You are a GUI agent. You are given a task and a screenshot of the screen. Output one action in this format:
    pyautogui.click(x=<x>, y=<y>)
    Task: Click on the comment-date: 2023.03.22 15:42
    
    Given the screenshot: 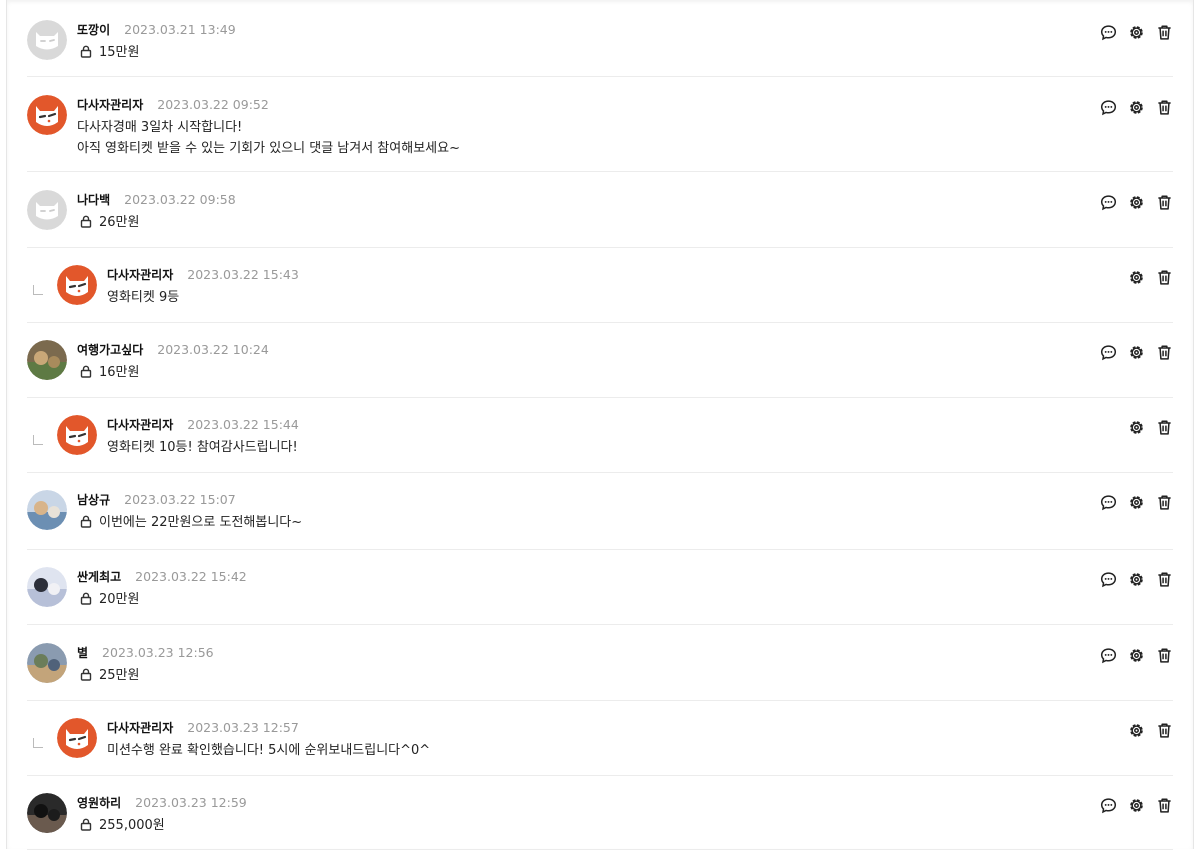 What is the action you would take?
    pyautogui.click(x=191, y=576)
    